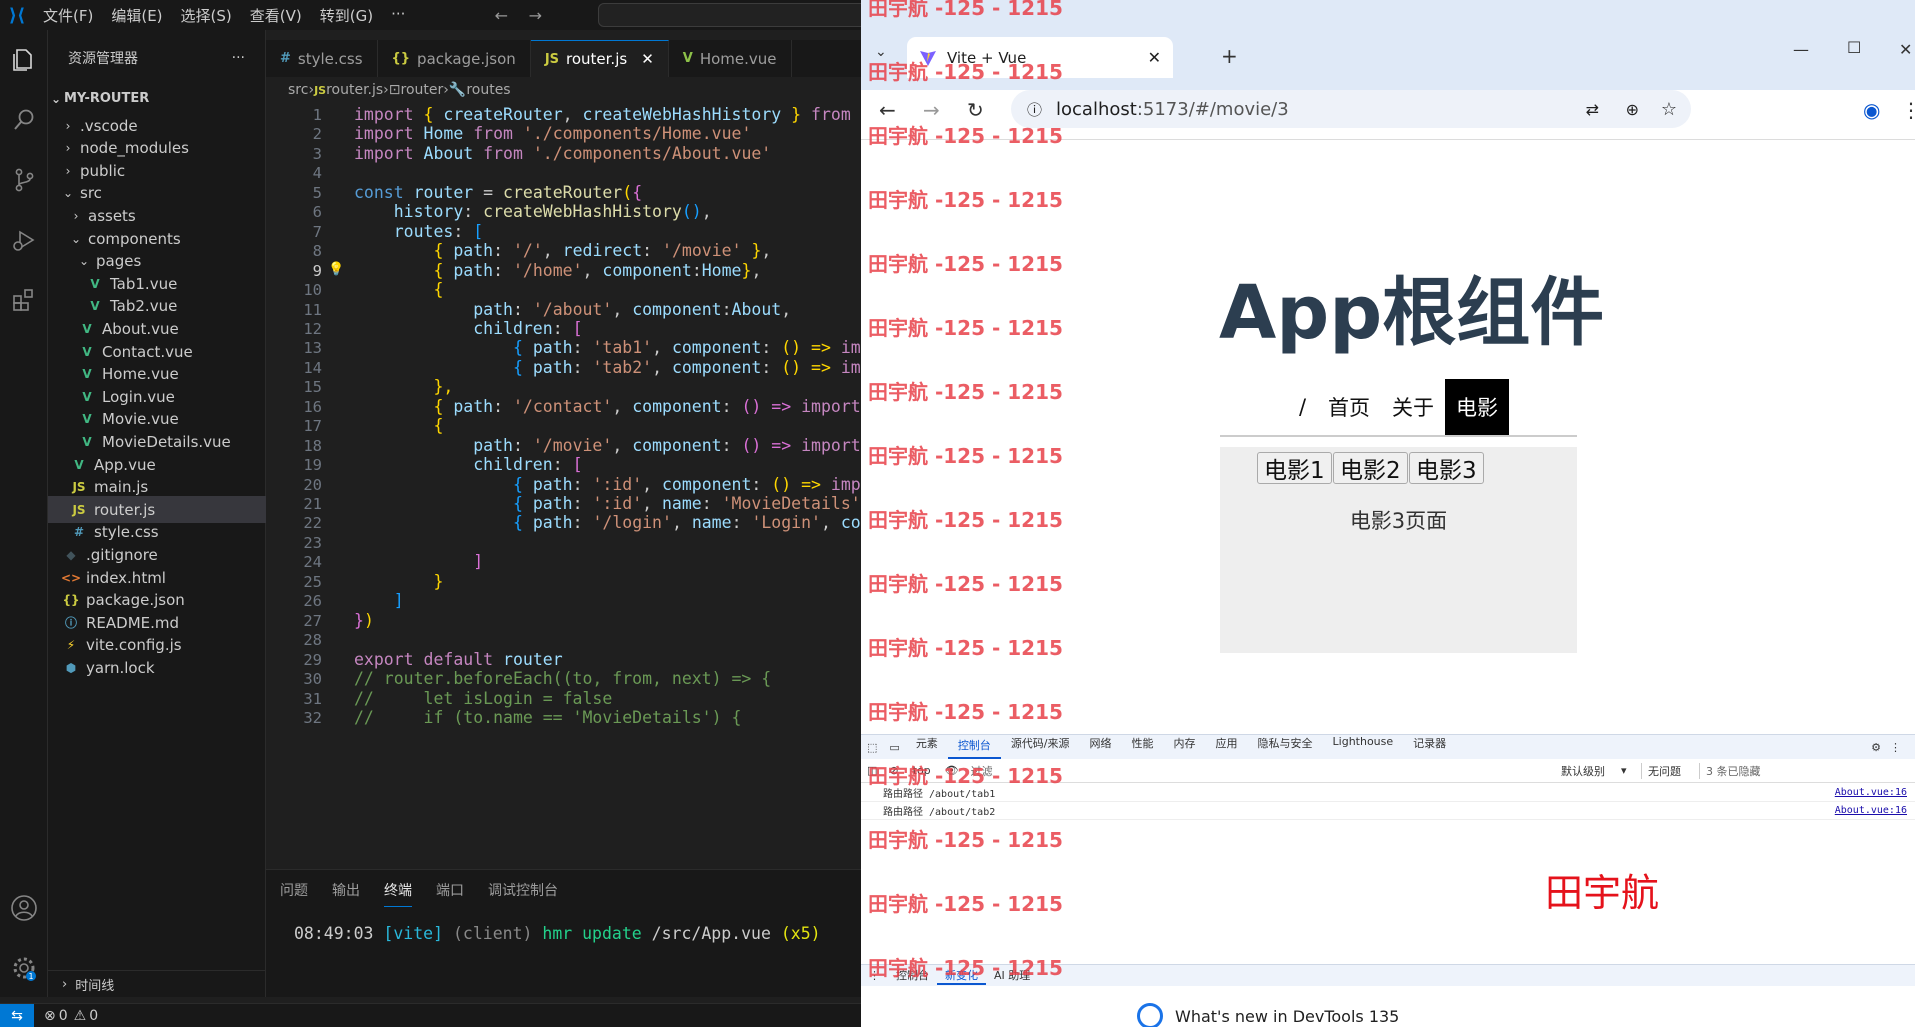 This screenshot has width=1915, height=1027. I want to click on source-control-icon, so click(24, 180).